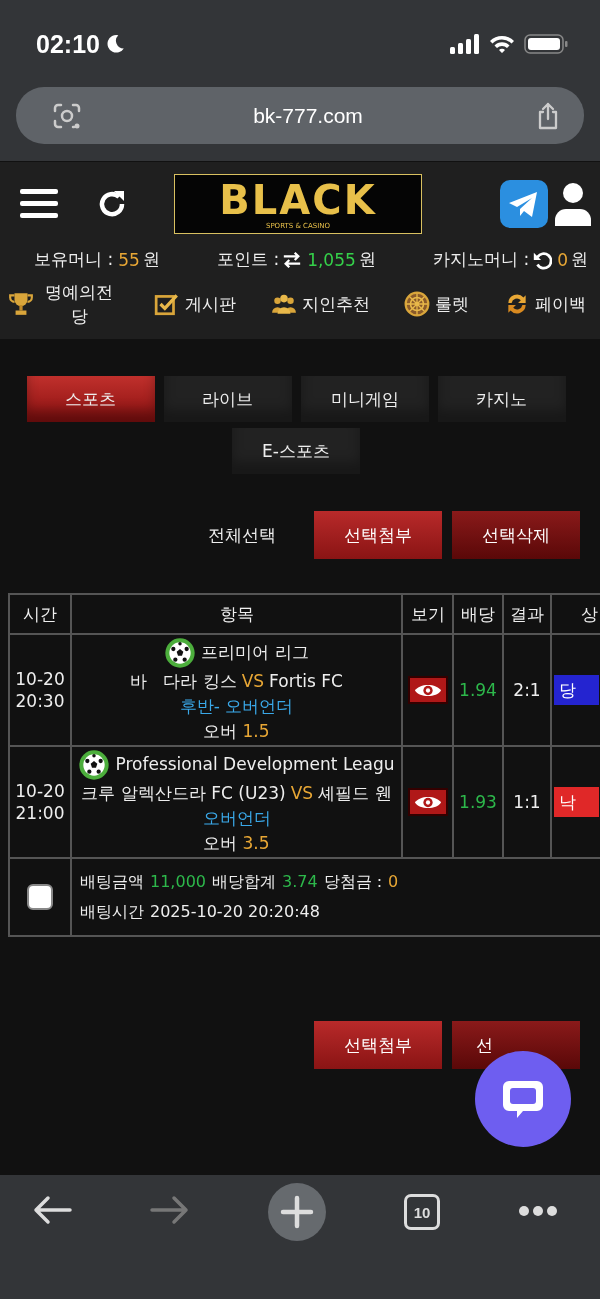 This screenshot has height=1299, width=600. I want to click on column-header: 상, so click(575, 614).